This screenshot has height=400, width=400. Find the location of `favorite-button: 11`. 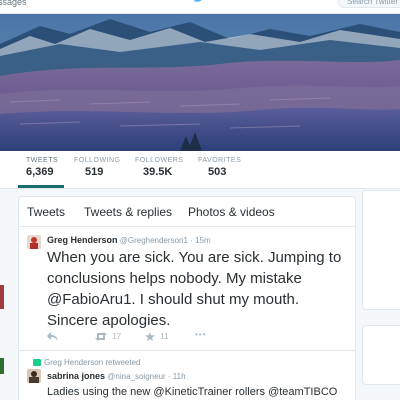

favorite-button: 11 is located at coordinates (157, 337).